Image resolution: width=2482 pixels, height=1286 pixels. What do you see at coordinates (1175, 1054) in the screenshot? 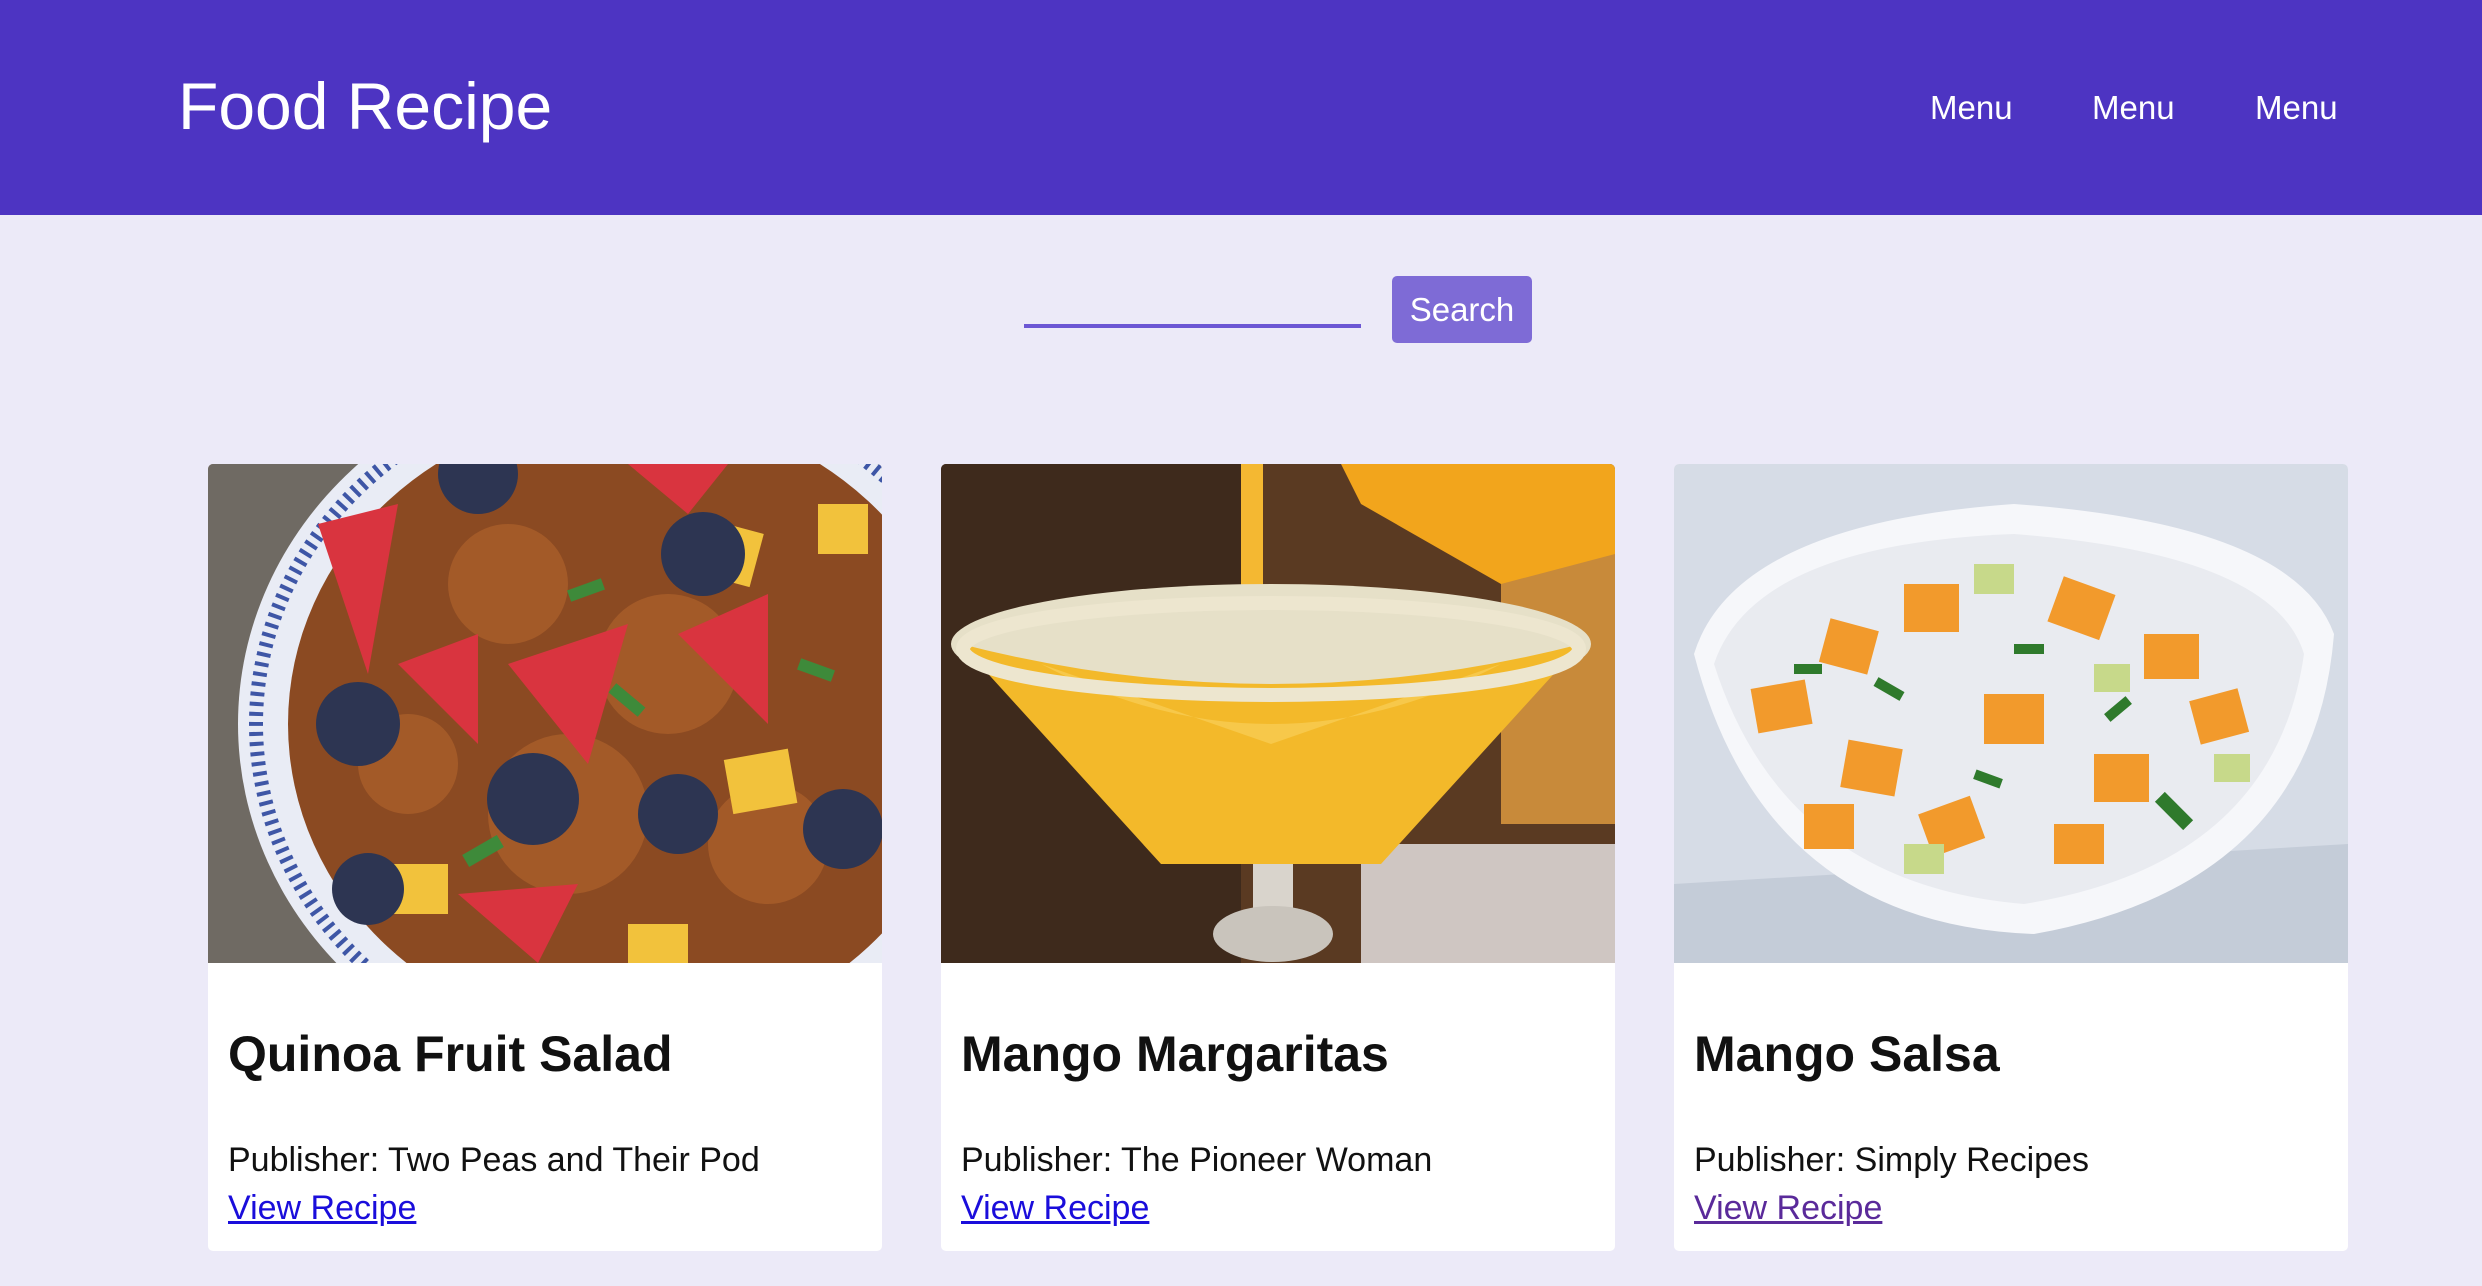
I see `recipe-title: Mango Margaritas` at bounding box center [1175, 1054].